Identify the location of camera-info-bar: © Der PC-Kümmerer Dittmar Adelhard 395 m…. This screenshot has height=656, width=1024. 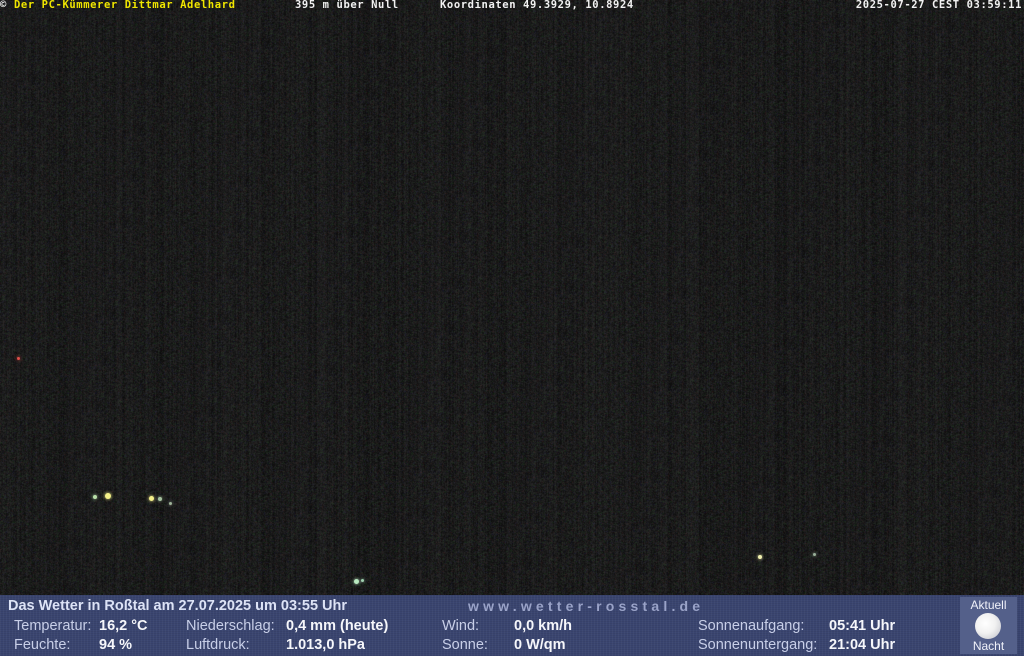
(512, 5).